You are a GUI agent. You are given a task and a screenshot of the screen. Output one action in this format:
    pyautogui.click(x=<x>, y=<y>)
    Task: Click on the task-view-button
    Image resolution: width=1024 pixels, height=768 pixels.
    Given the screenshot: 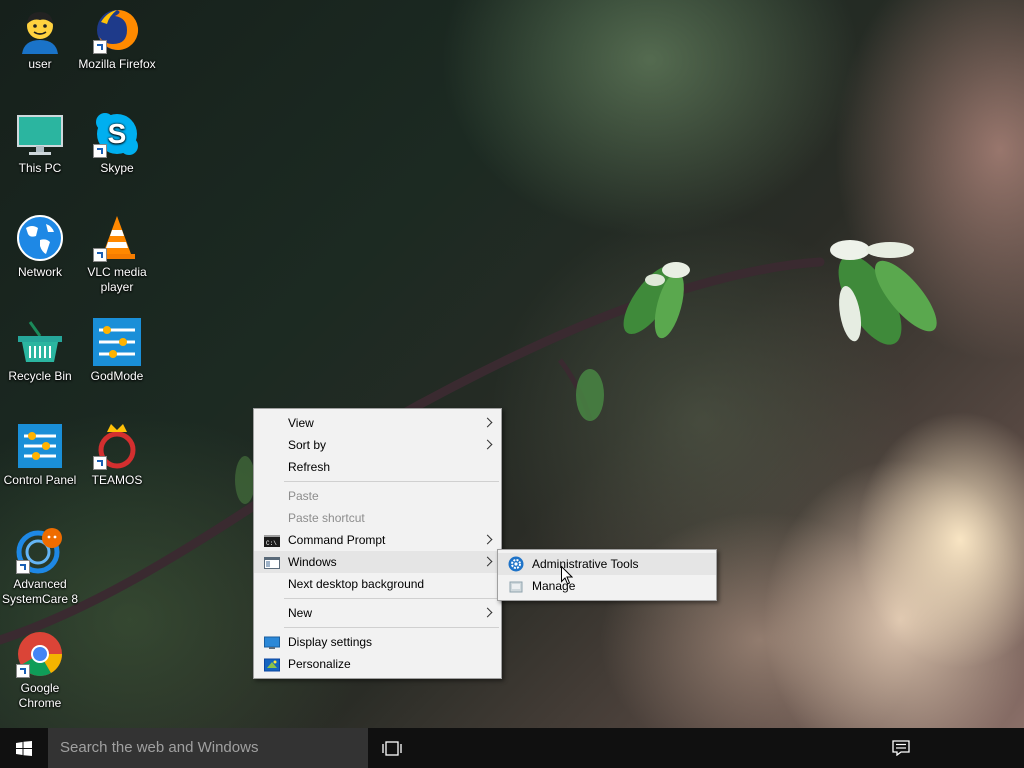 What is the action you would take?
    pyautogui.click(x=392, y=748)
    